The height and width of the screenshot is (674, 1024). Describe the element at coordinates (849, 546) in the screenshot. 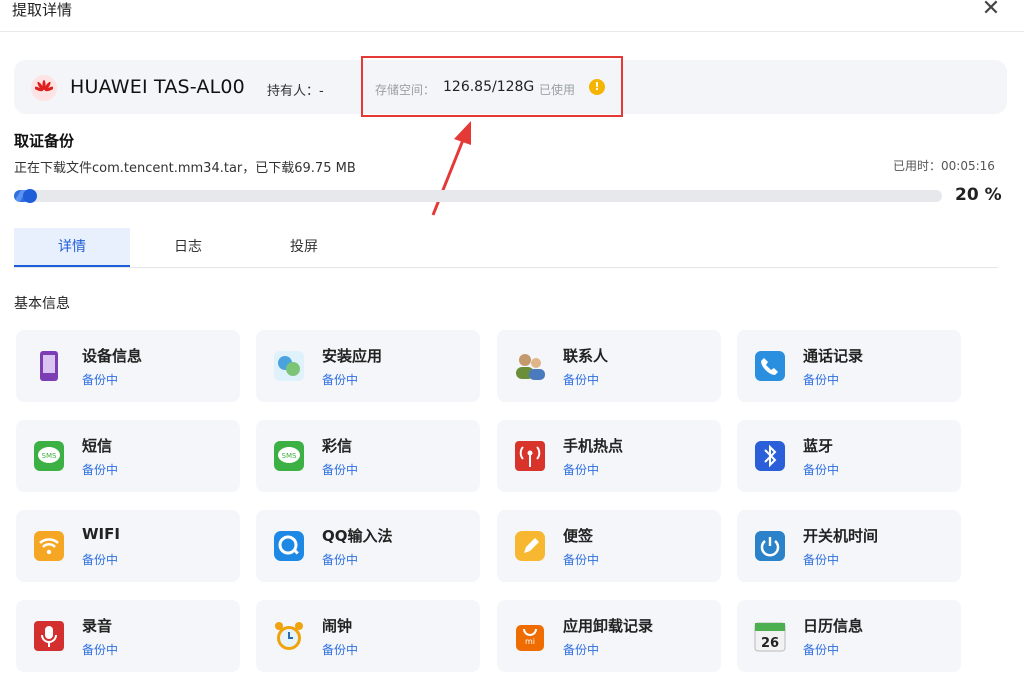

I see `backup-item-card: 开关机时间 备份中` at that location.